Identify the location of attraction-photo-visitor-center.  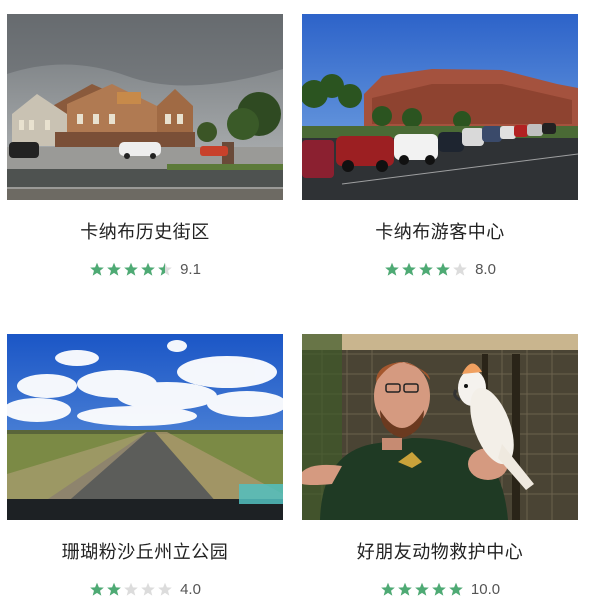
(440, 107).